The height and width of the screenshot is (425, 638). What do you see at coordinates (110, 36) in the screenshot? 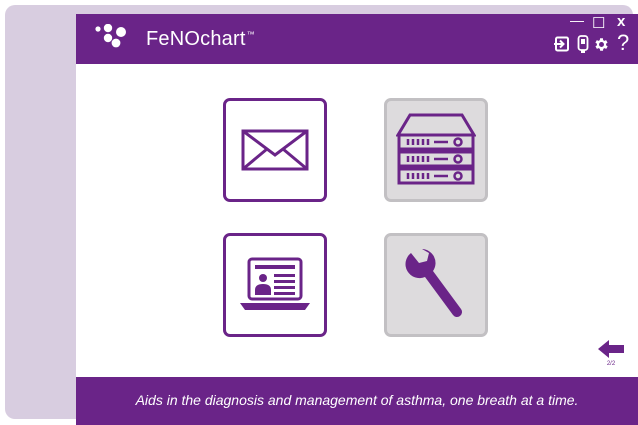
I see `logo-icon` at bounding box center [110, 36].